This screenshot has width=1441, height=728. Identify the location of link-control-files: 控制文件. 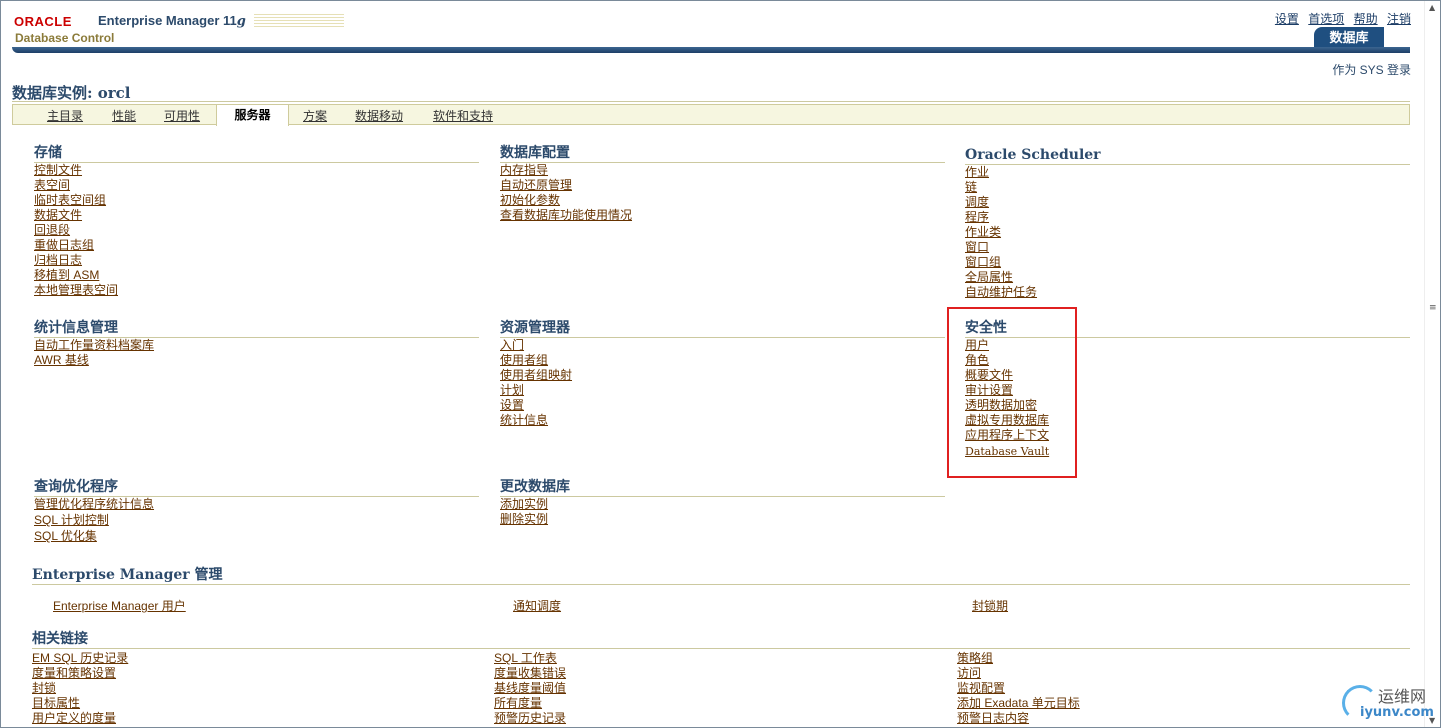
(58, 170).